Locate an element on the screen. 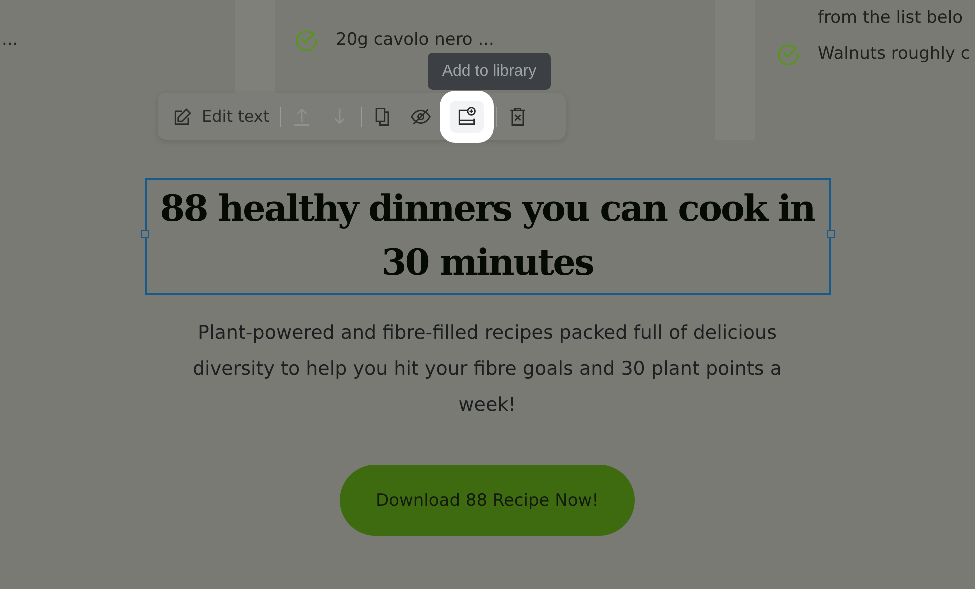  ingredient-text: from the list belo is located at coordinates (891, 18).